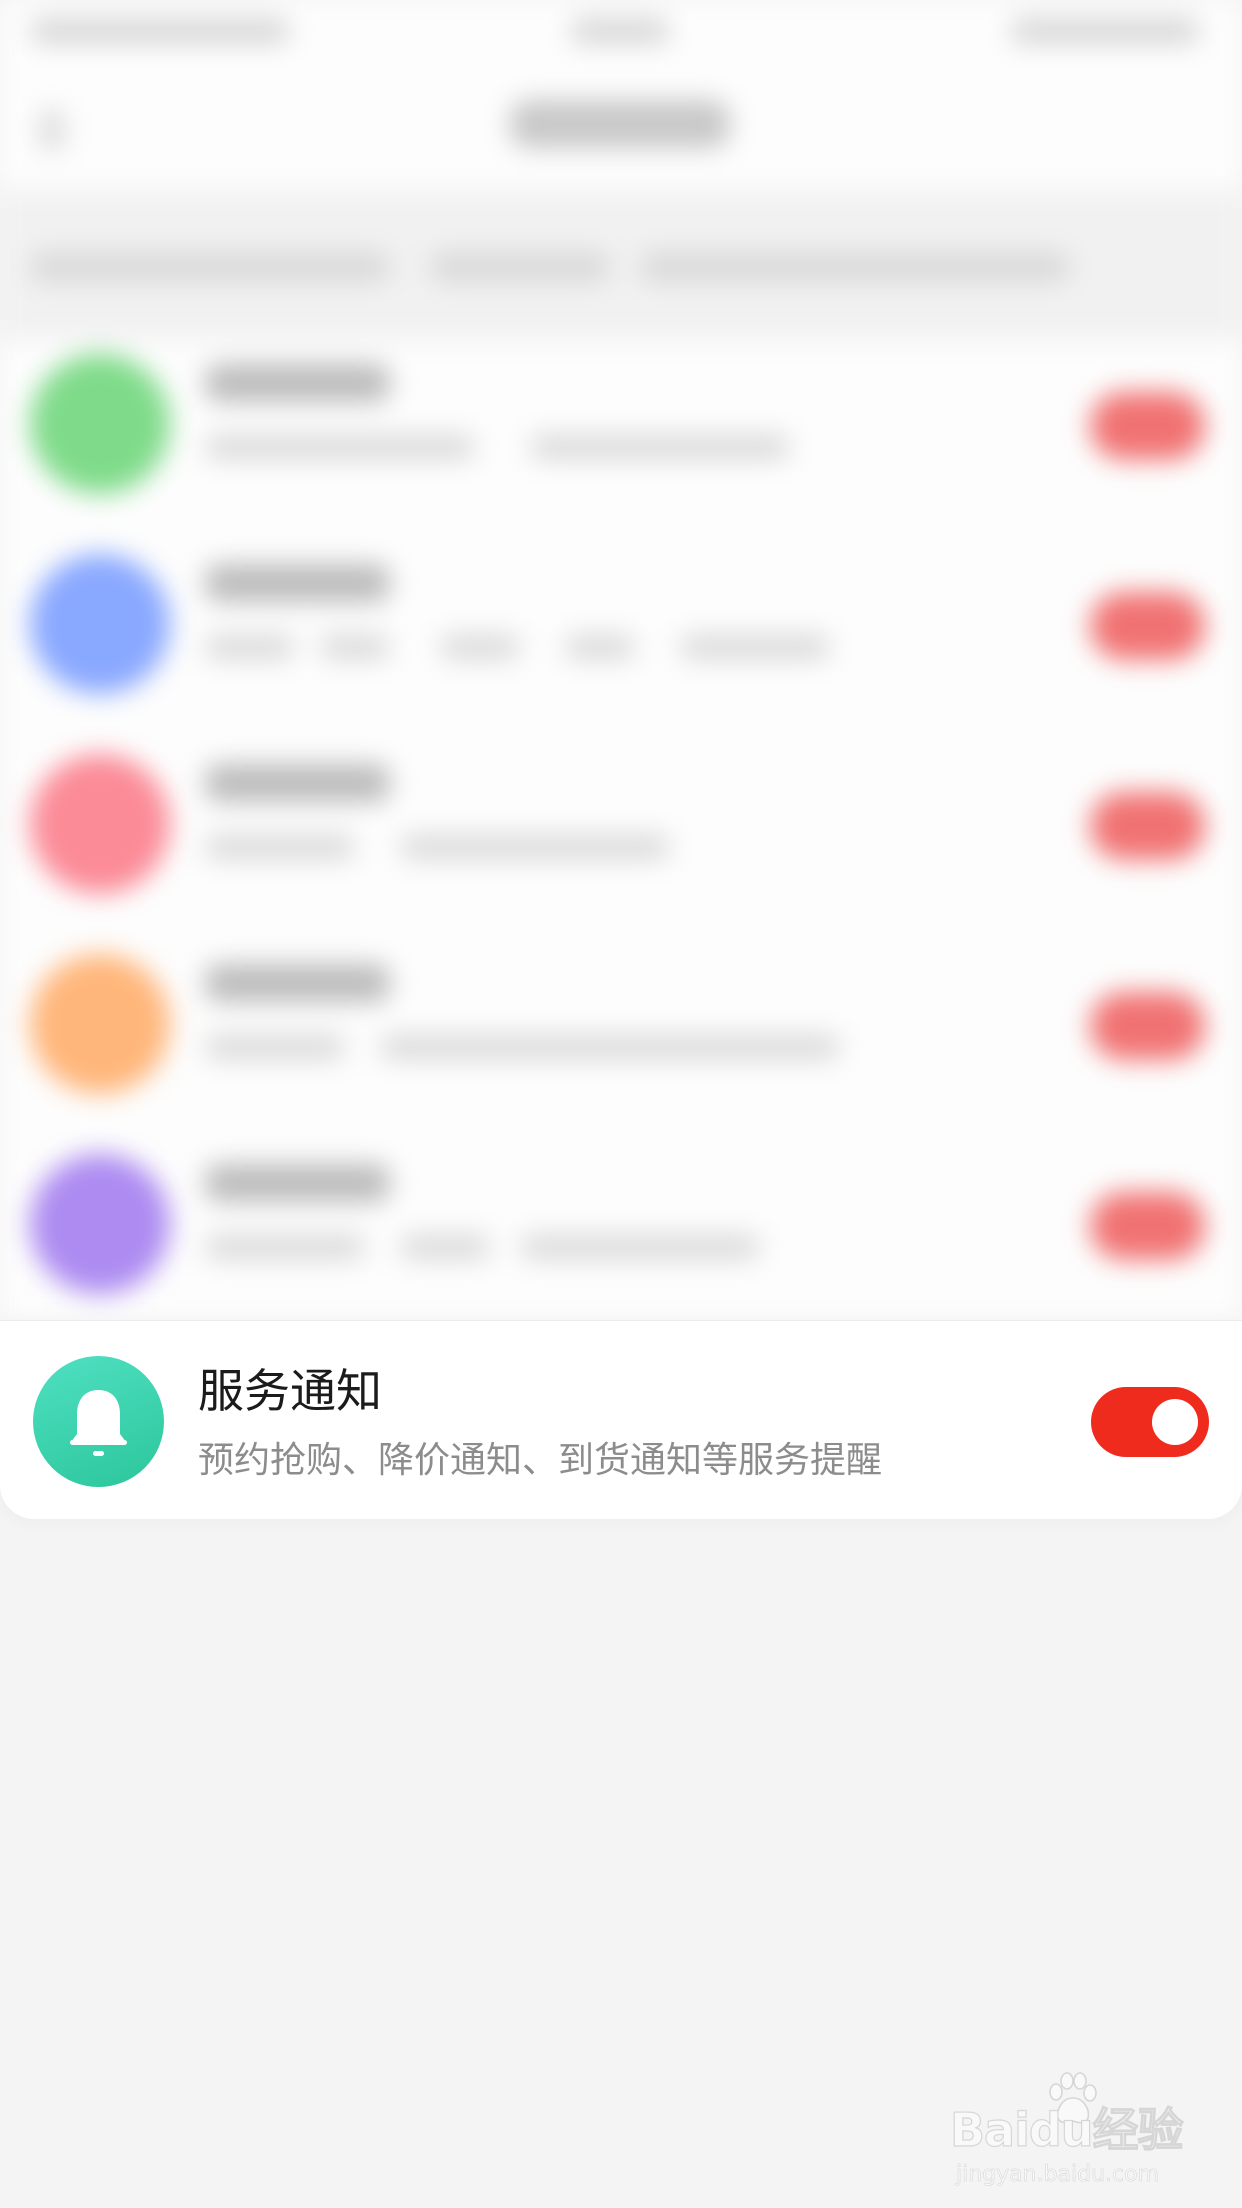 This screenshot has width=1242, height=2208. What do you see at coordinates (1150, 1422) in the screenshot?
I see `service-notification-toggle` at bounding box center [1150, 1422].